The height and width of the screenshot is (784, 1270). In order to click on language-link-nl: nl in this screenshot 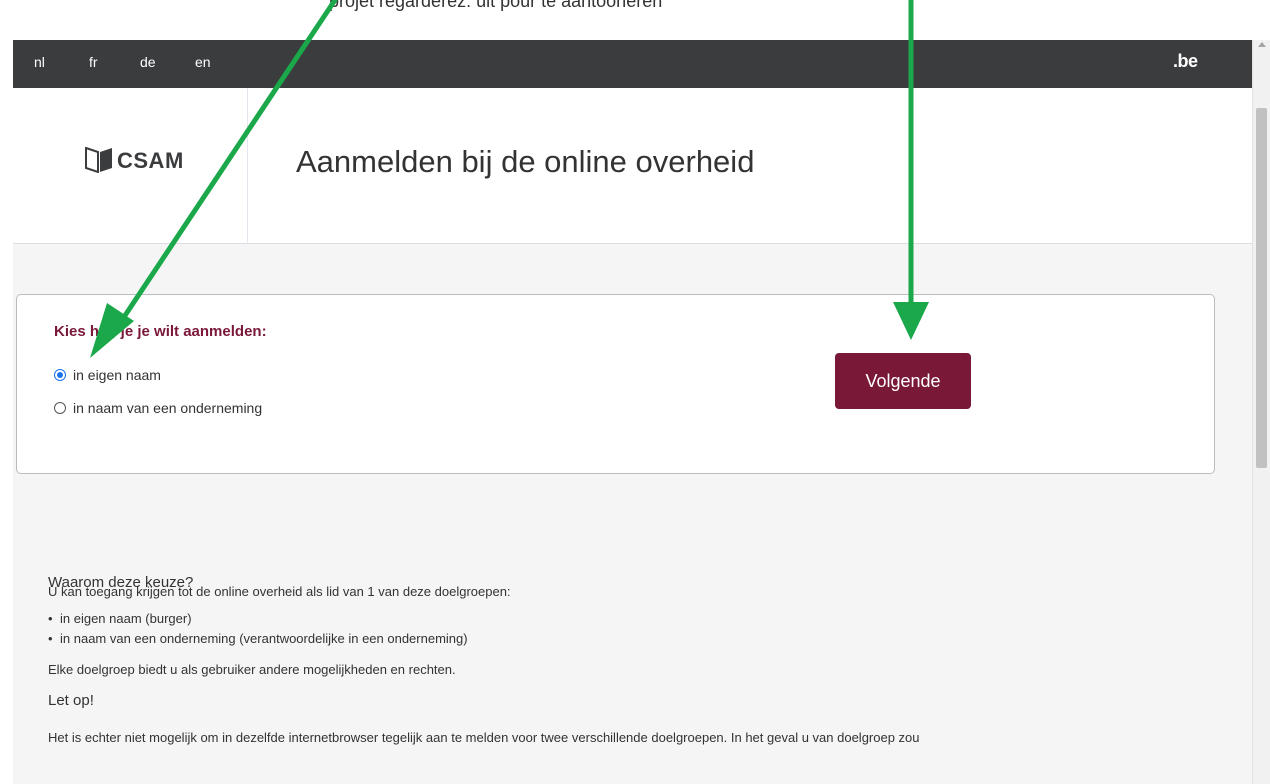, I will do `click(39, 62)`.